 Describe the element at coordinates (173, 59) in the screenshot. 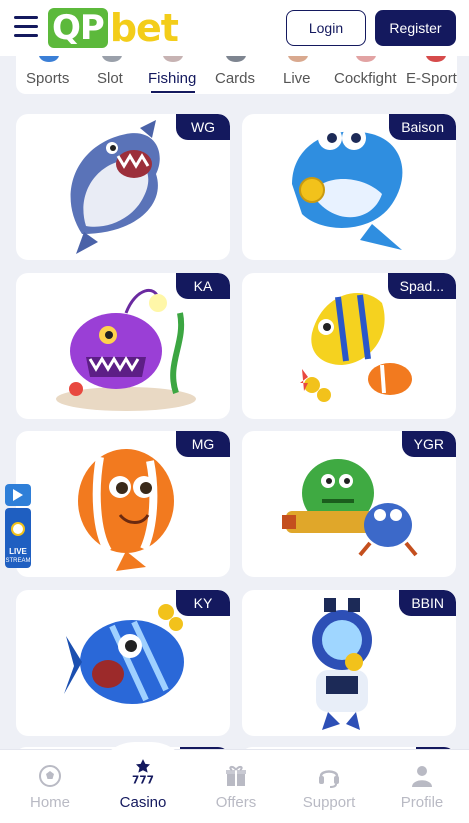

I see `fishing-icon` at that location.